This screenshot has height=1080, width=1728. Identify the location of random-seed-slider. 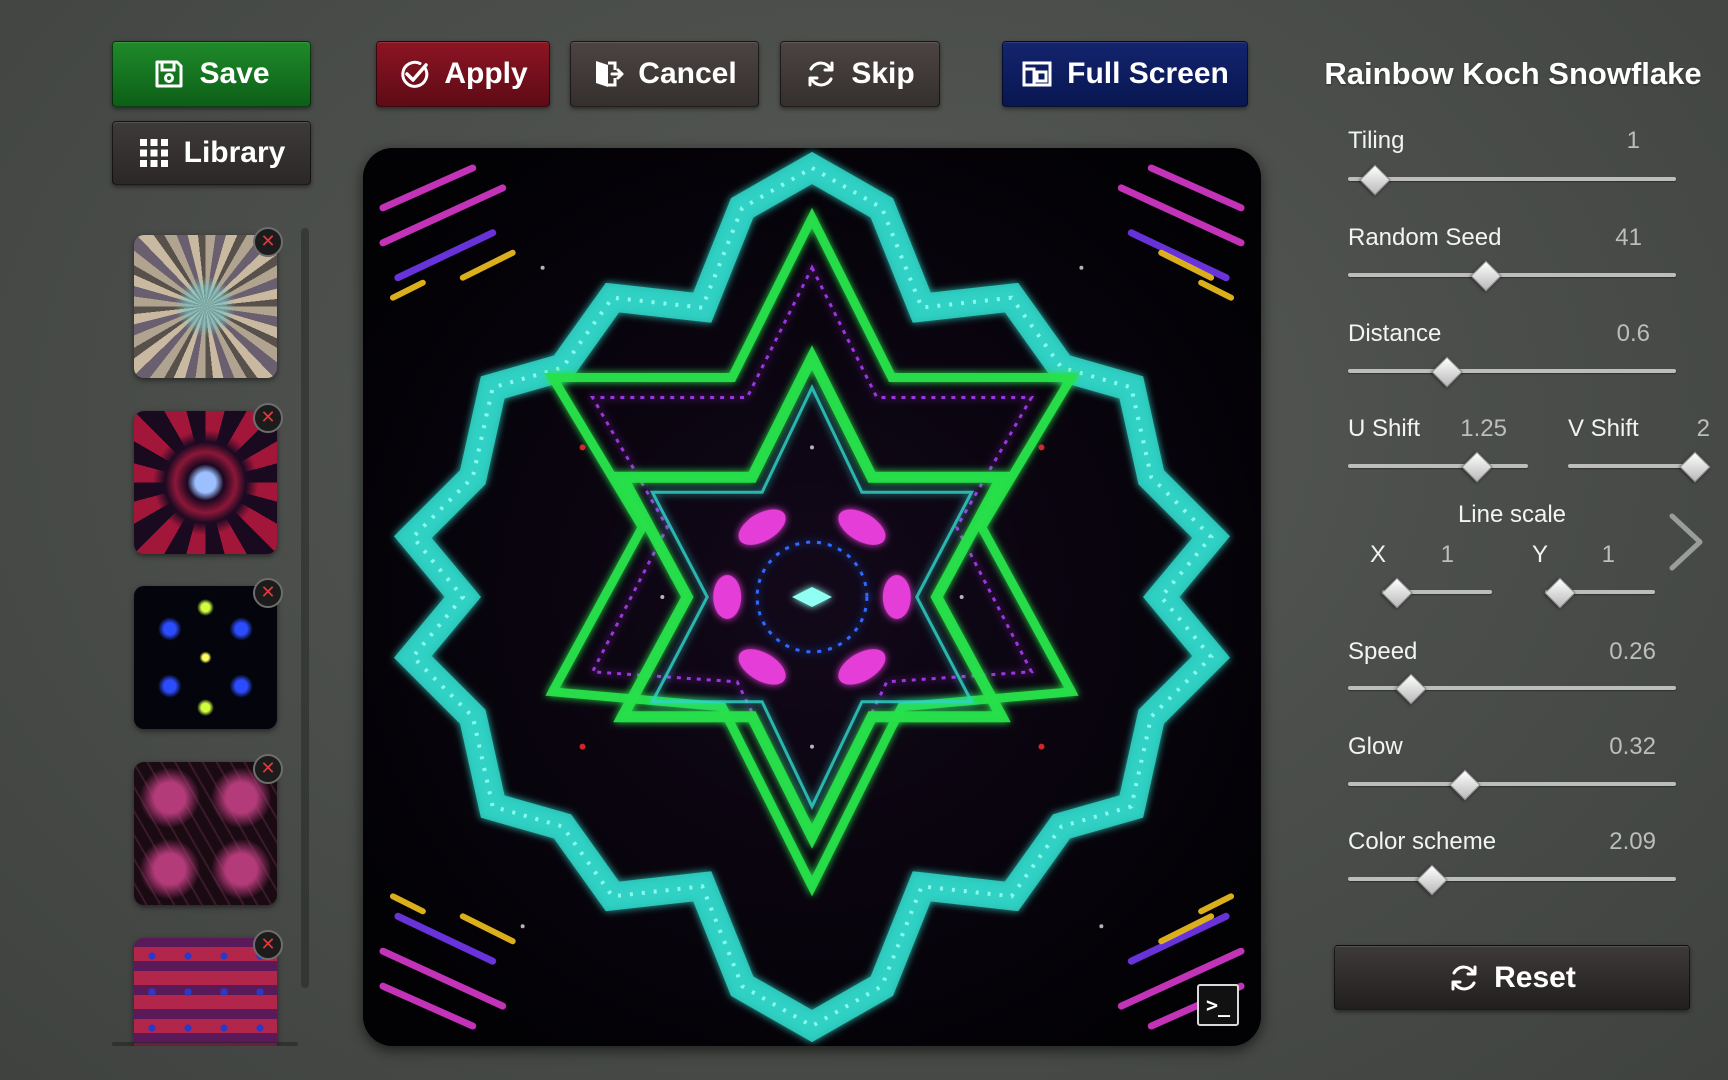
(1512, 276).